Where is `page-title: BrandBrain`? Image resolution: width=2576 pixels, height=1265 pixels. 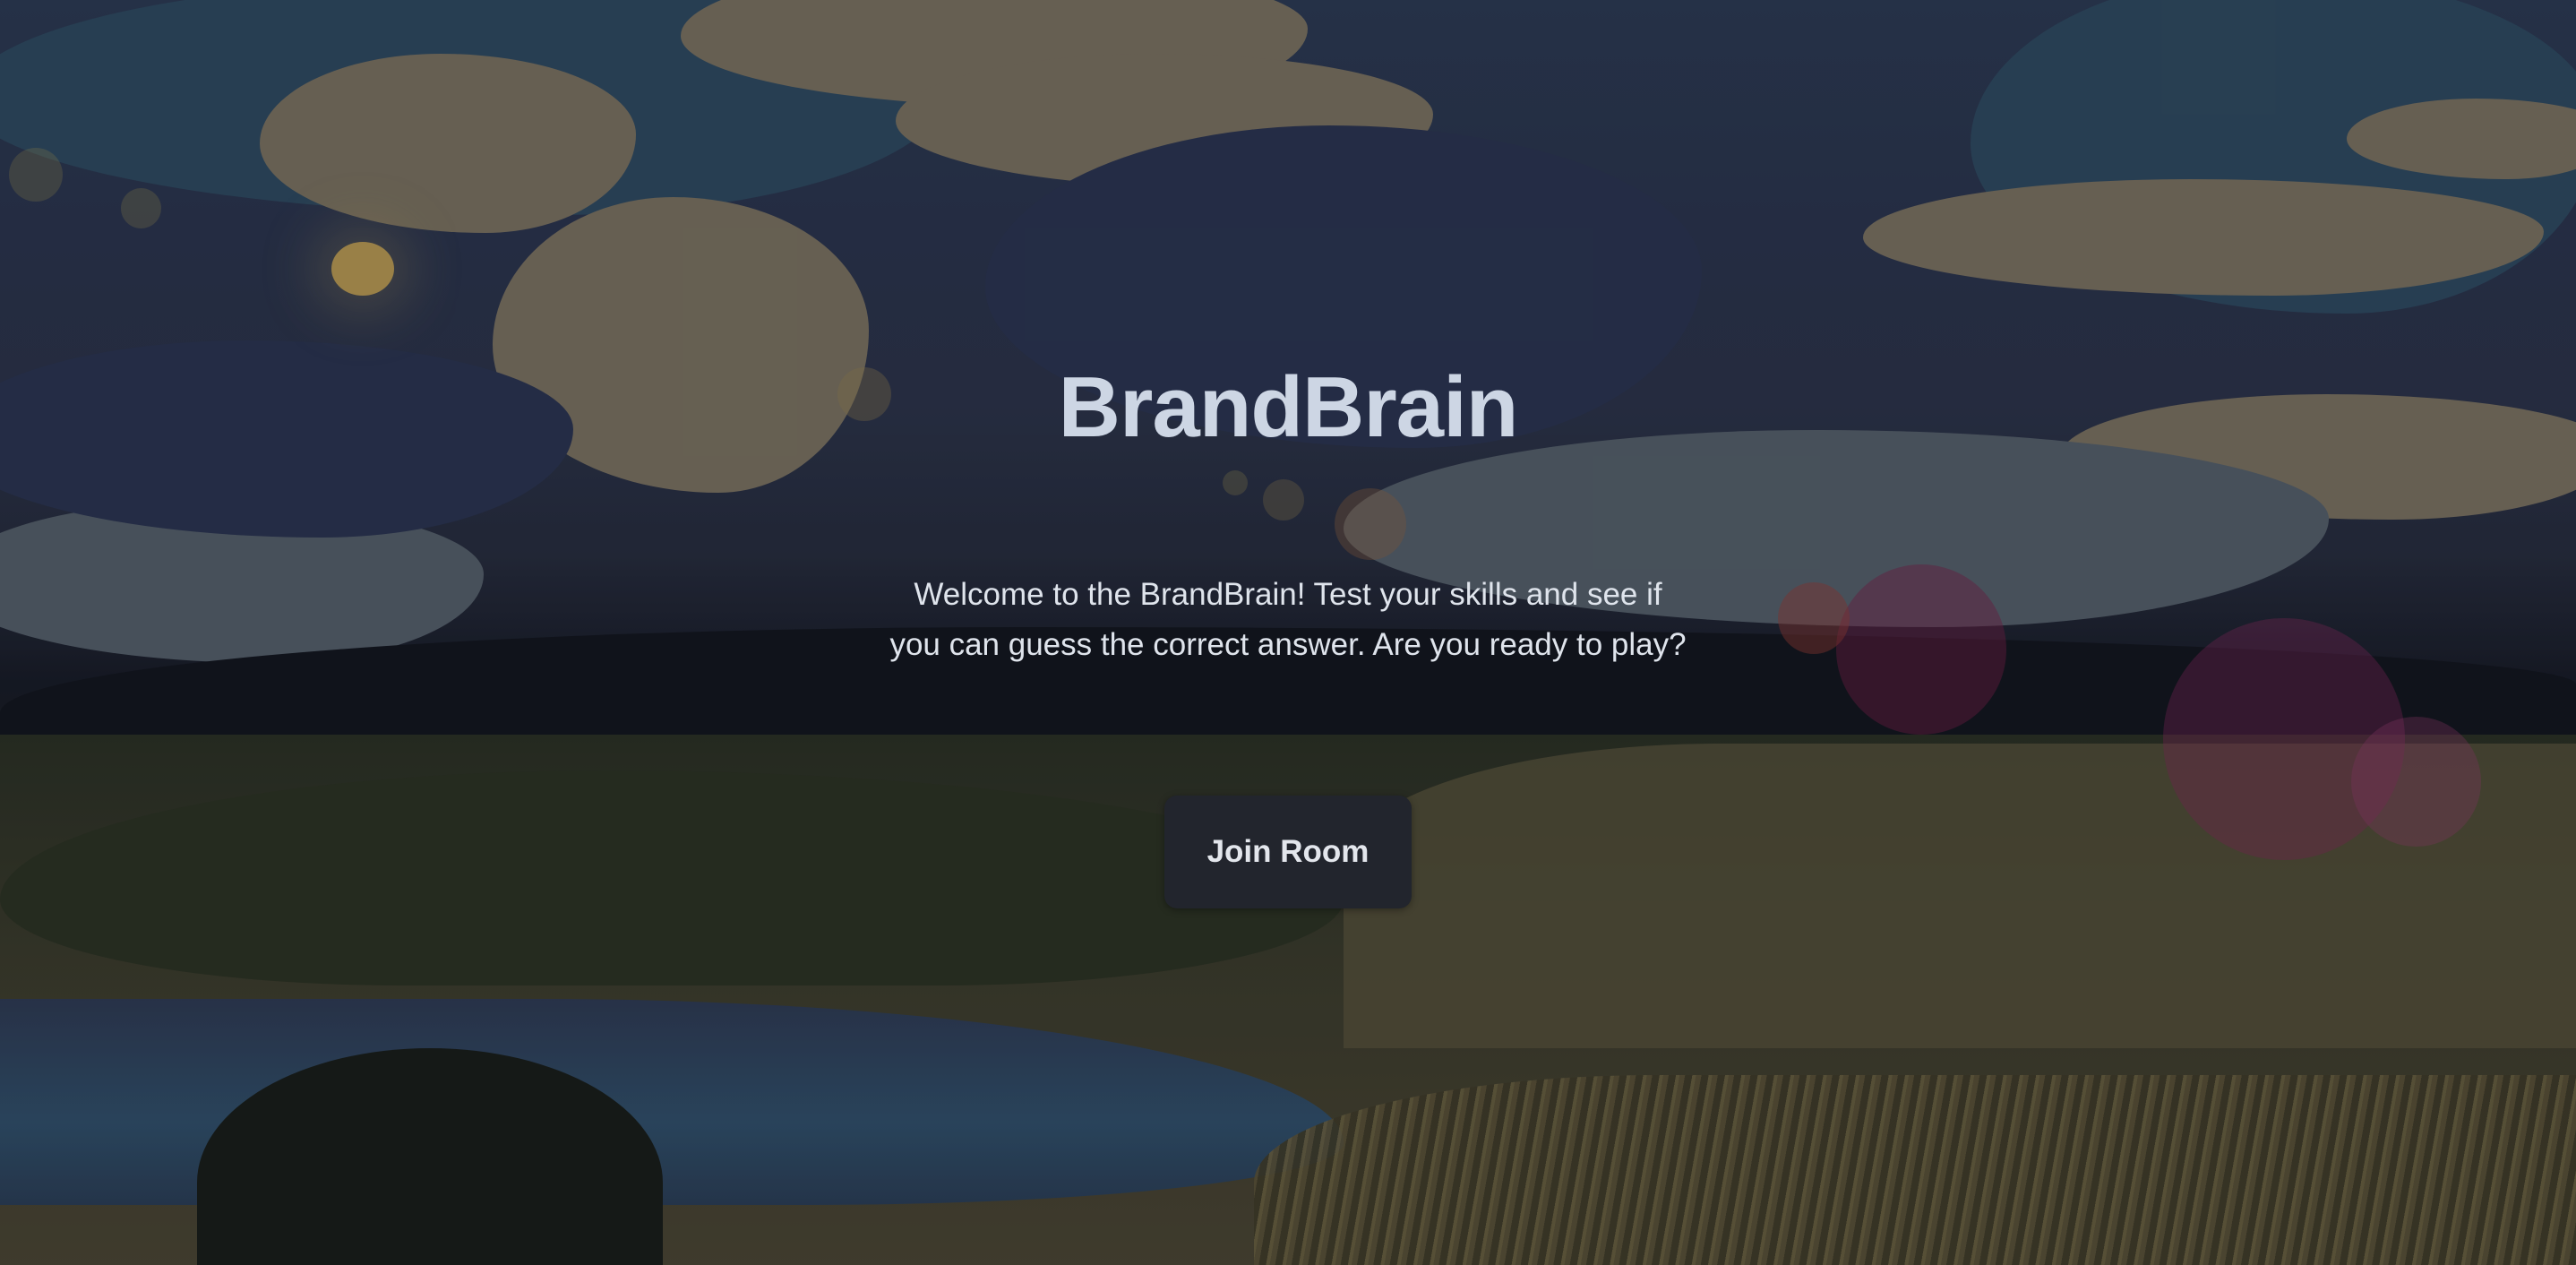 page-title: BrandBrain is located at coordinates (1288, 407).